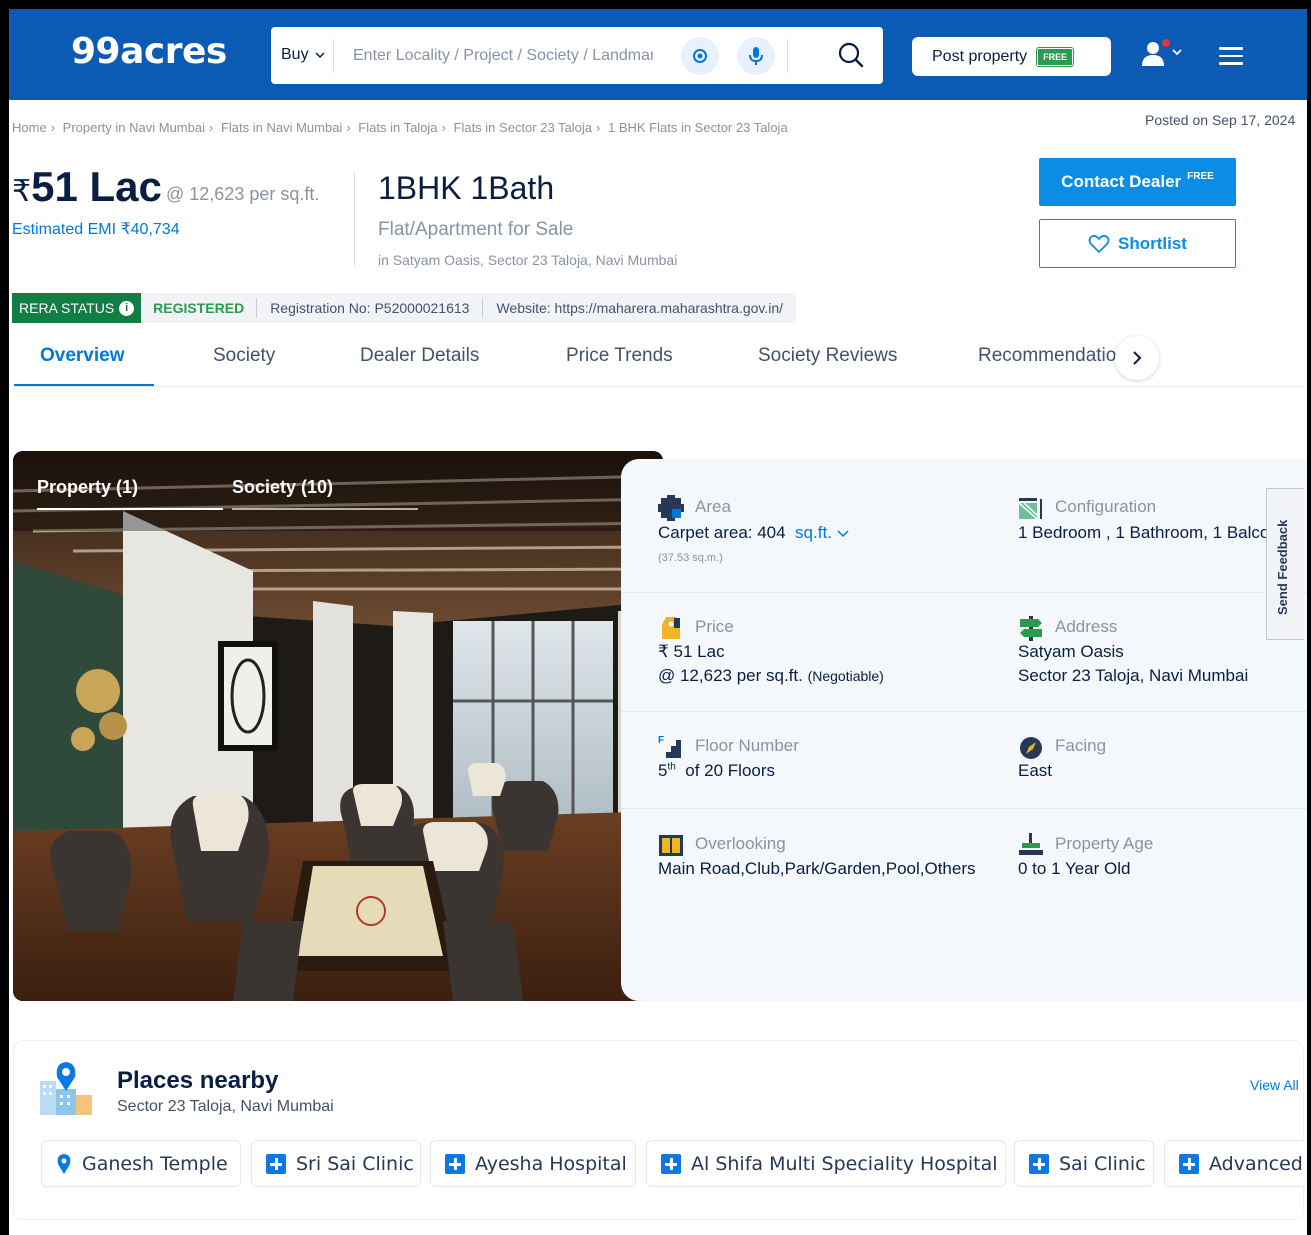 This screenshot has height=1235, width=1311. What do you see at coordinates (295, 54) in the screenshot?
I see `buy-label: Buy` at bounding box center [295, 54].